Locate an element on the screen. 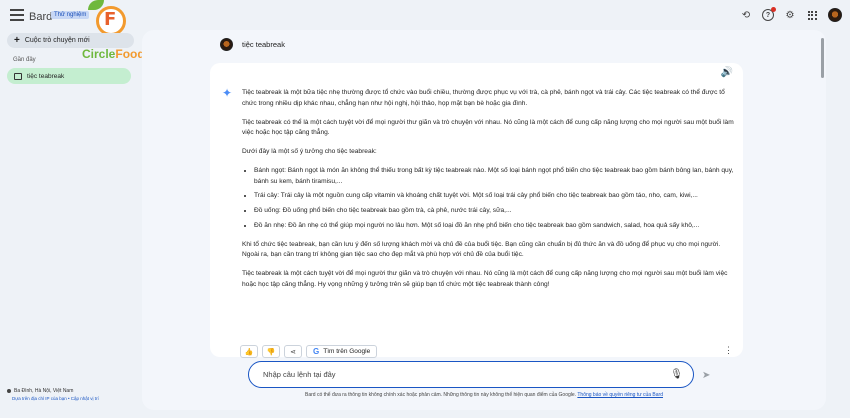  location-dot-icon is located at coordinates (9, 391).